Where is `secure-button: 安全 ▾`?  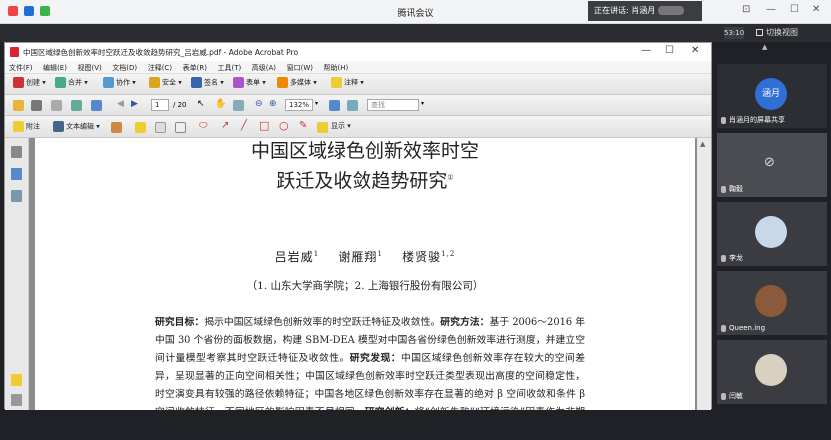 secure-button: 安全 ▾ is located at coordinates (165, 82).